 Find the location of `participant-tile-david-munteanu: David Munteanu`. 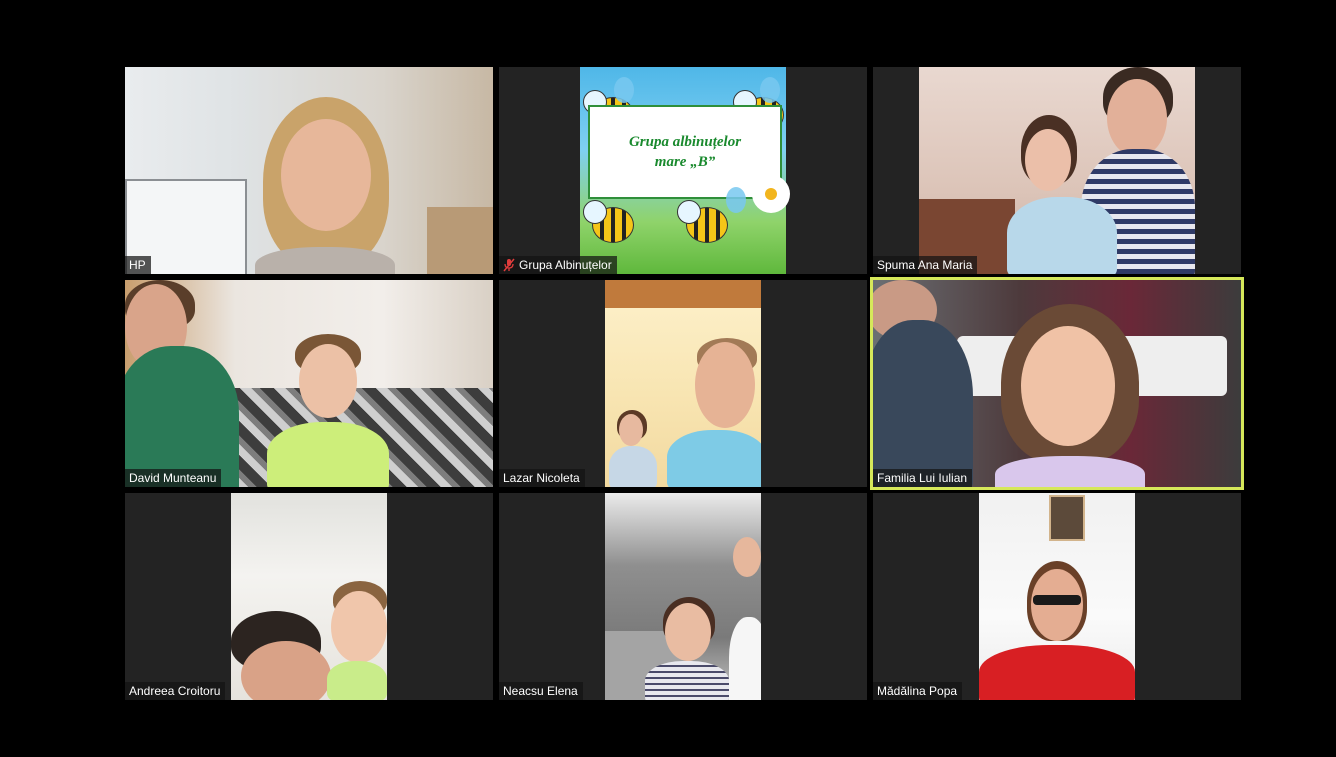

participant-tile-david-munteanu: David Munteanu is located at coordinates (309, 383).